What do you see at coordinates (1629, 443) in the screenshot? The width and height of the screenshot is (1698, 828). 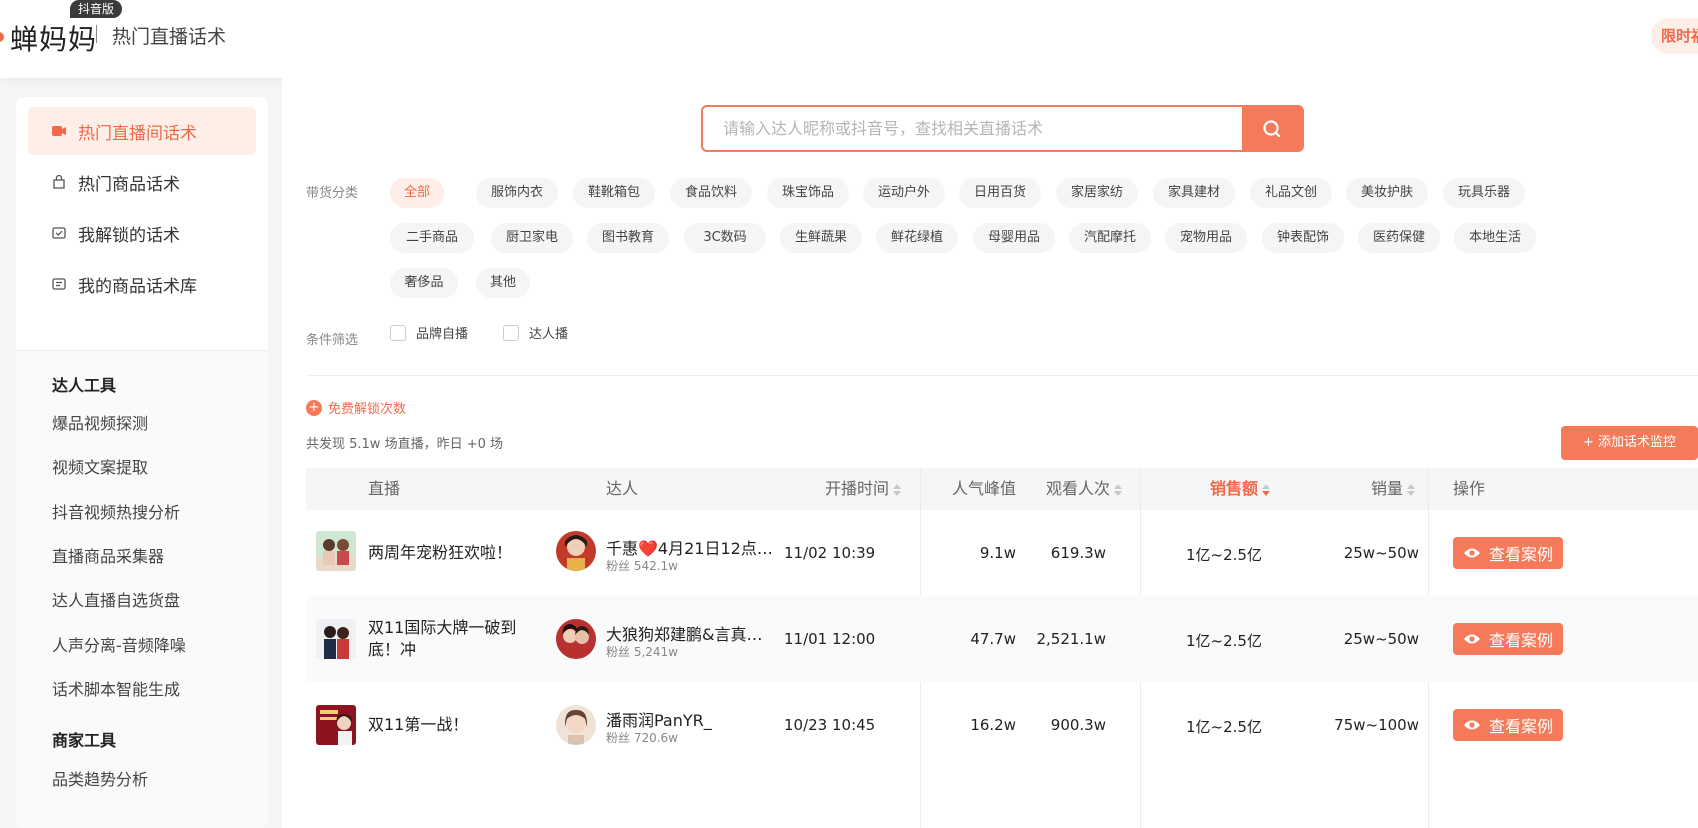 I see `add-script-monitor-button: + 添加话术监控` at bounding box center [1629, 443].